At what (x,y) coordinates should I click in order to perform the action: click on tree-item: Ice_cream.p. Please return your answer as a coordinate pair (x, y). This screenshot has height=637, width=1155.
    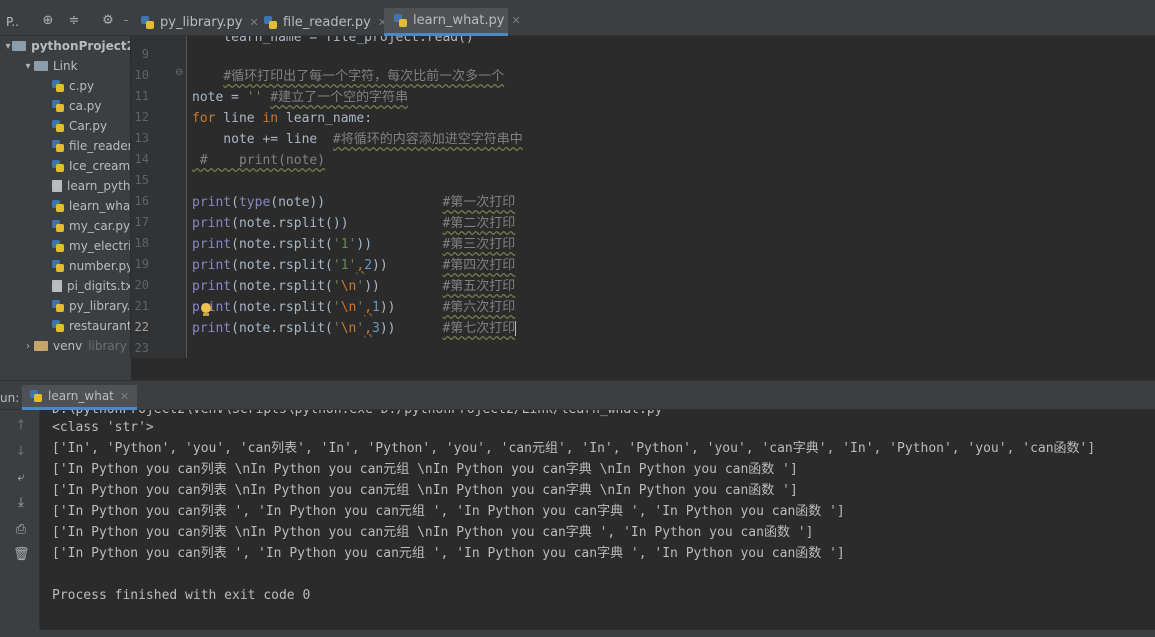
    Looking at the image, I should click on (65, 166).